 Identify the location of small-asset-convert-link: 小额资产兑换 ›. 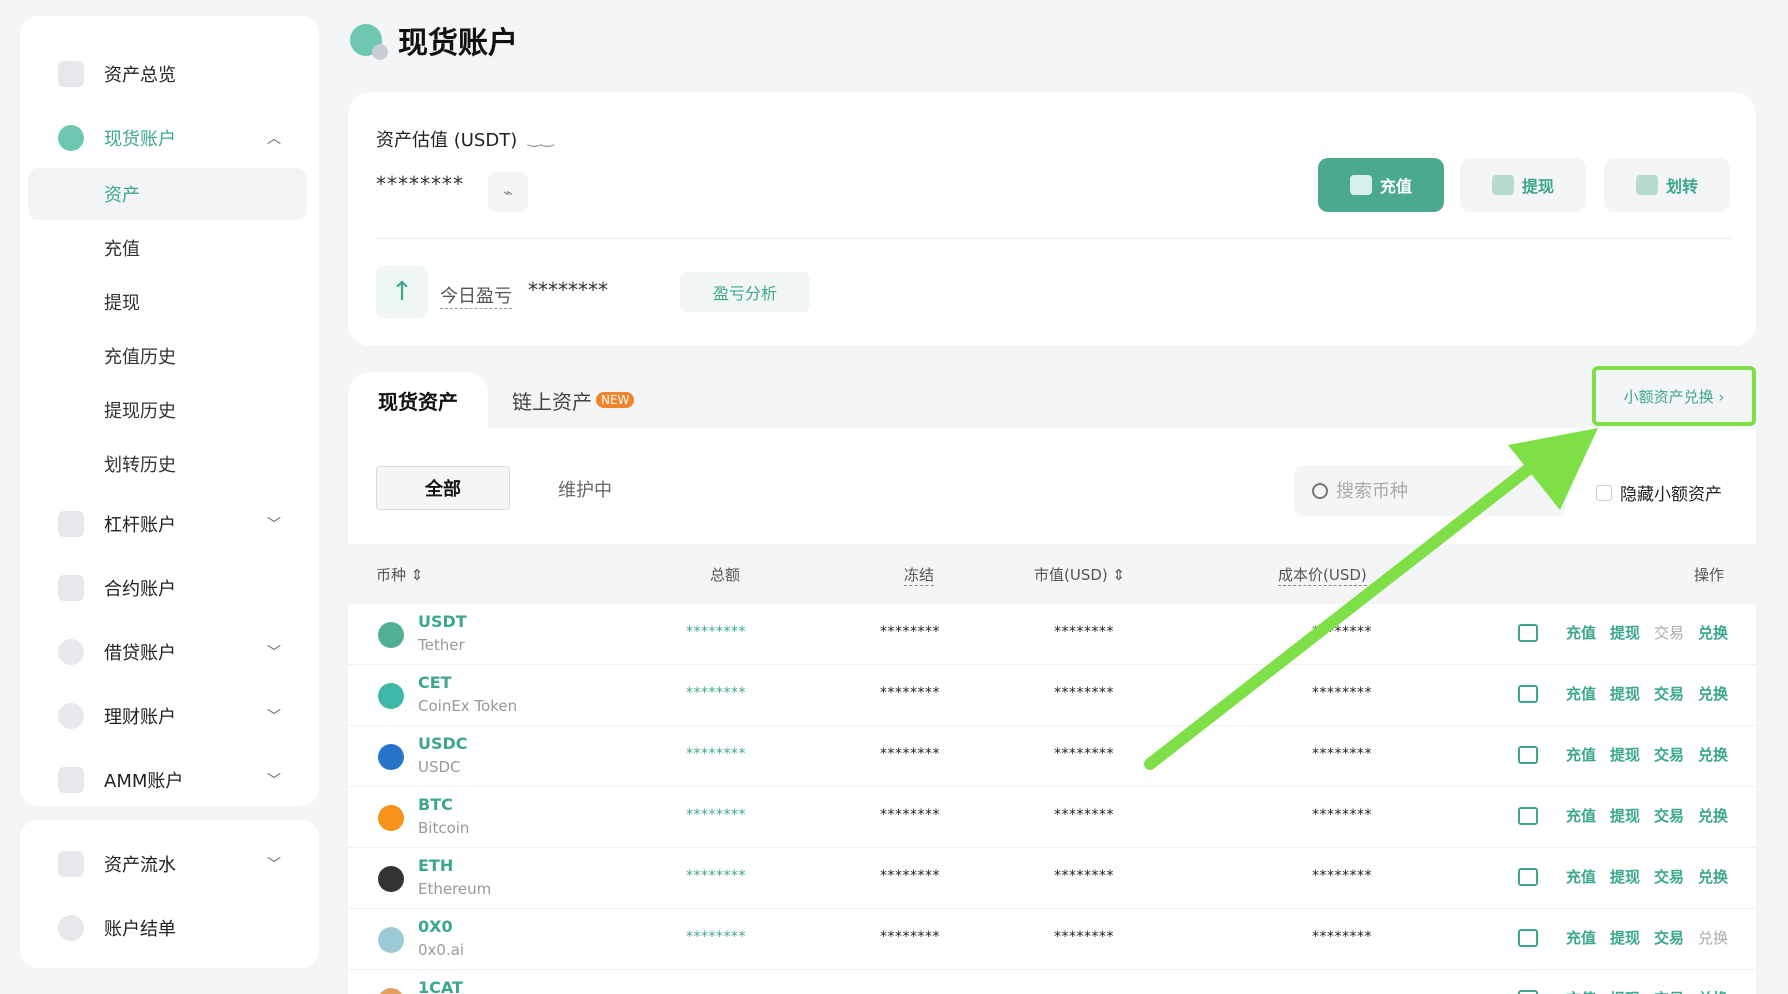
(1674, 396).